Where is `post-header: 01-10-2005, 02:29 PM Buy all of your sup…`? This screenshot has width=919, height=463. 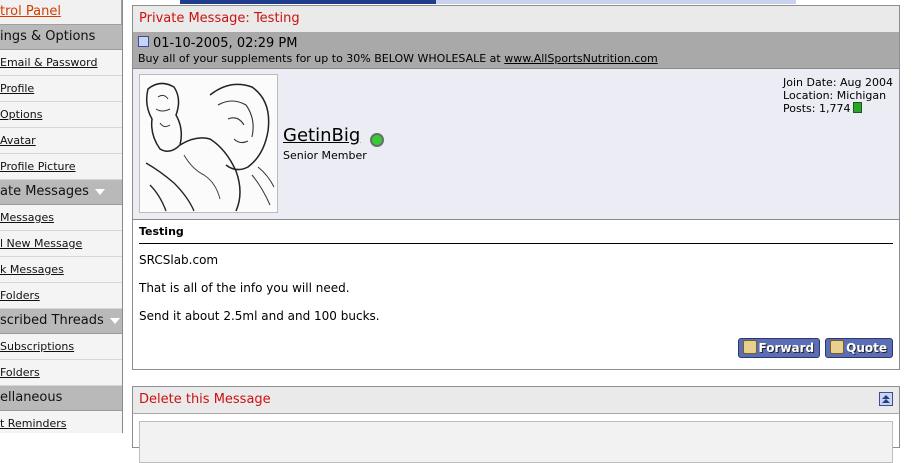
post-header: 01-10-2005, 02:29 PM Buy all of your sup… is located at coordinates (516, 51).